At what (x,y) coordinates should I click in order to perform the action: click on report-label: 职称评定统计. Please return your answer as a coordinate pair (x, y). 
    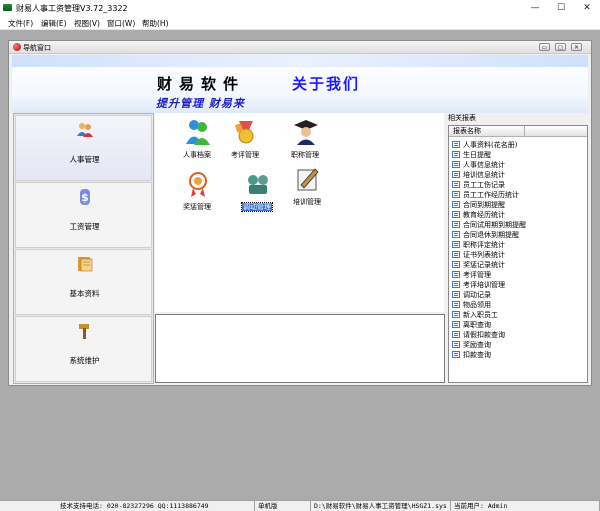
    Looking at the image, I should click on (484, 245).